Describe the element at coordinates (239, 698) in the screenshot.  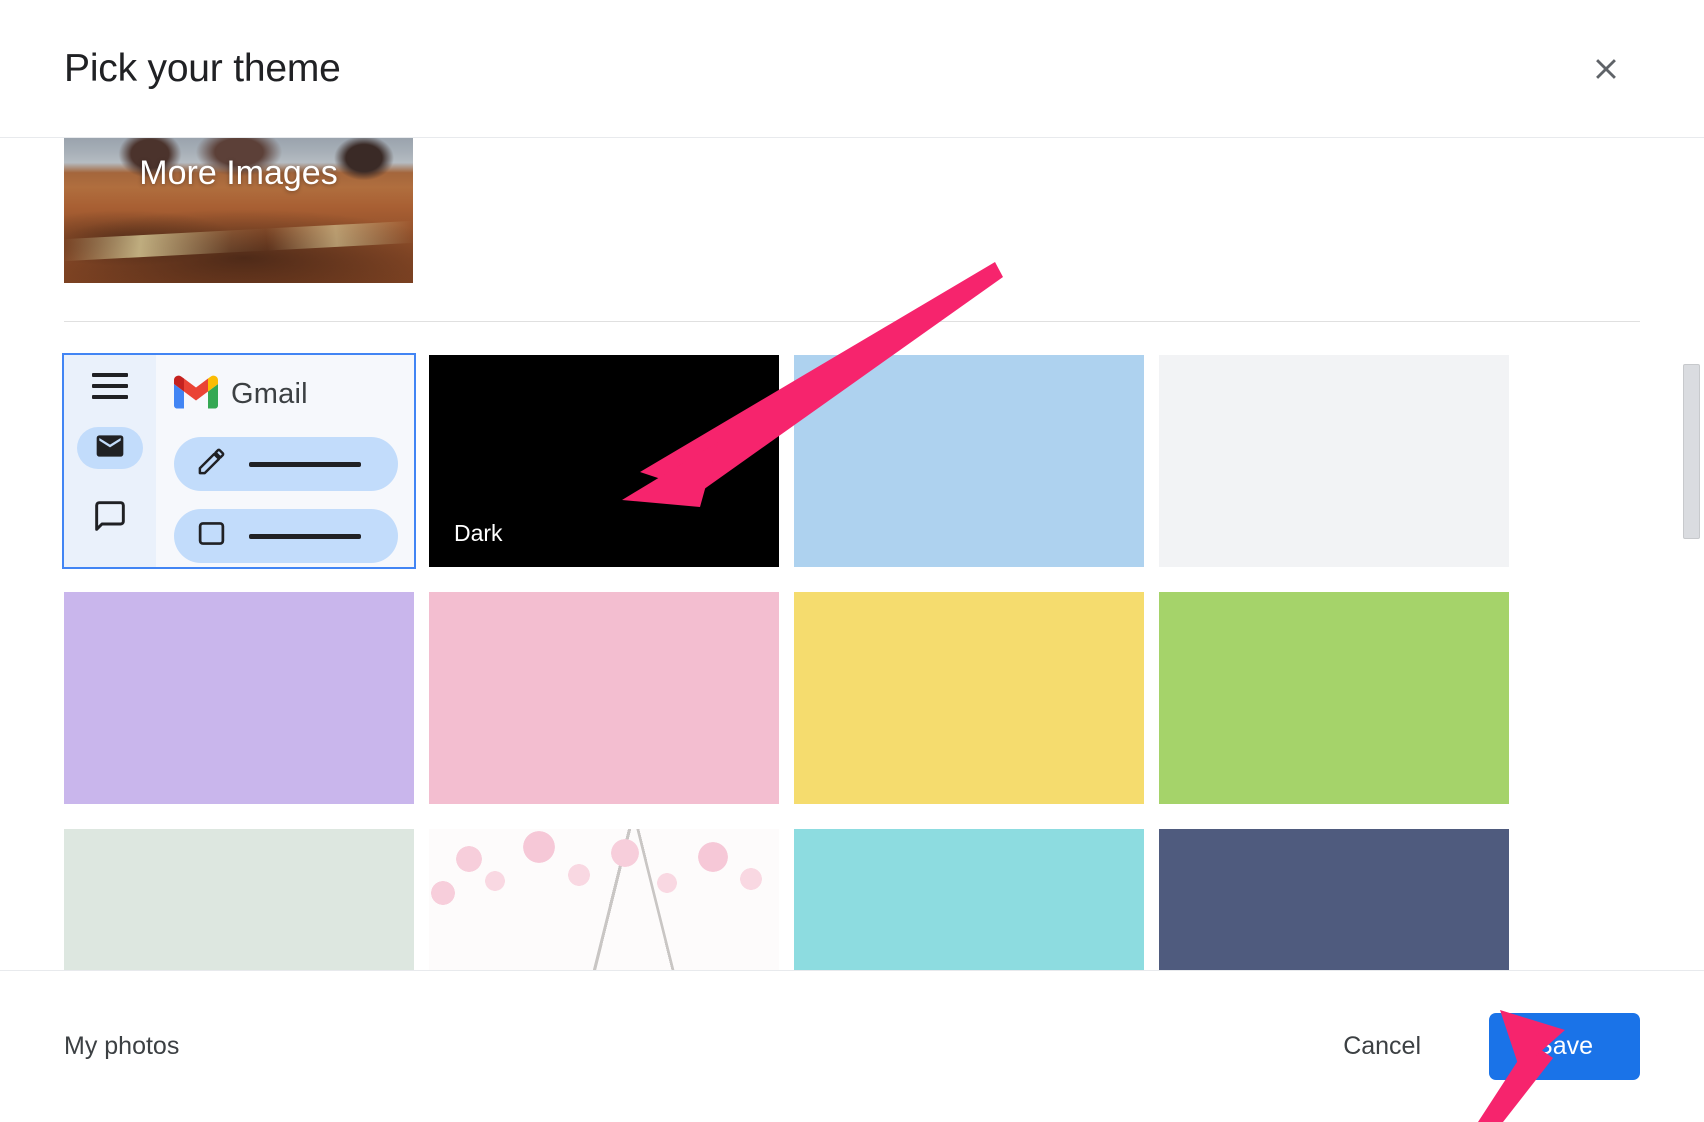
I see `theme-tile-lavender` at that location.